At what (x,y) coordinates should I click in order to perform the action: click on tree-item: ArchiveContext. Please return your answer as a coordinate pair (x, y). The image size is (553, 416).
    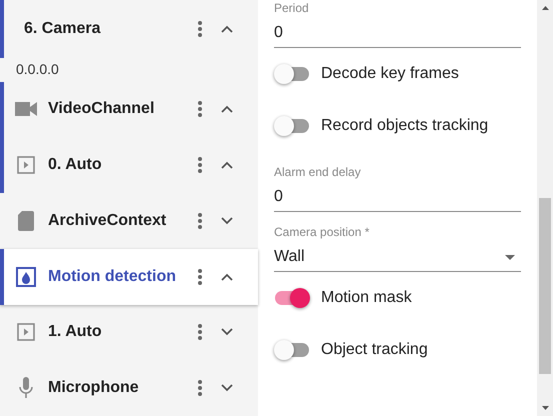
    Looking at the image, I should click on (129, 221).